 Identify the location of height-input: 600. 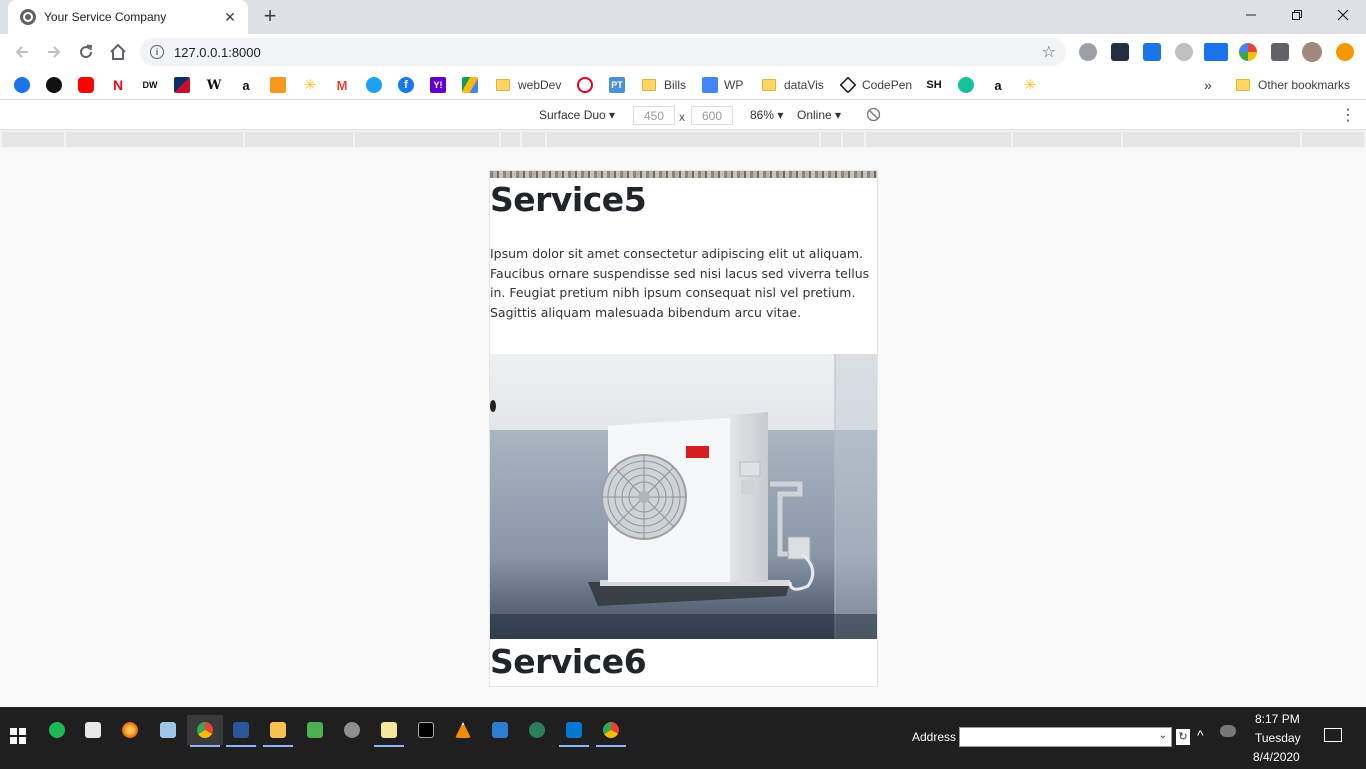
(712, 115).